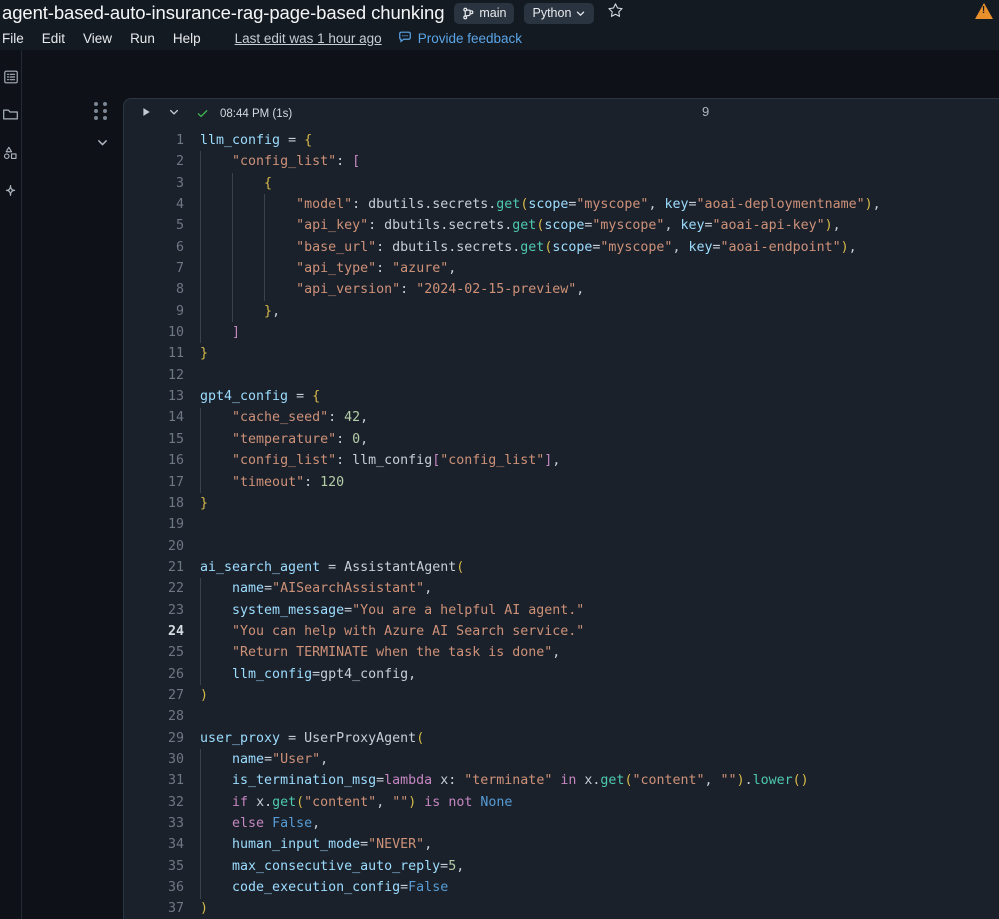 Image resolution: width=999 pixels, height=919 pixels. Describe the element at coordinates (332, 589) in the screenshot. I see `line-content: name="AISearchAssistant",` at that location.